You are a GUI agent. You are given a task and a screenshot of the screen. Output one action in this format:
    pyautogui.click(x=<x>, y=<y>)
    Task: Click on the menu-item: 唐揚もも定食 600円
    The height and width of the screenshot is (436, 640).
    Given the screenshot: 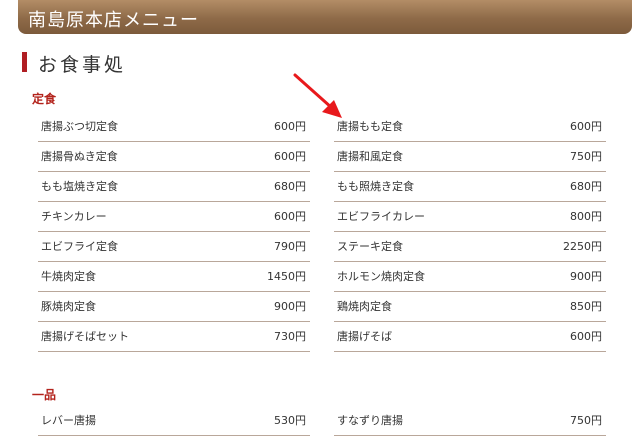 What is the action you would take?
    pyautogui.click(x=470, y=127)
    